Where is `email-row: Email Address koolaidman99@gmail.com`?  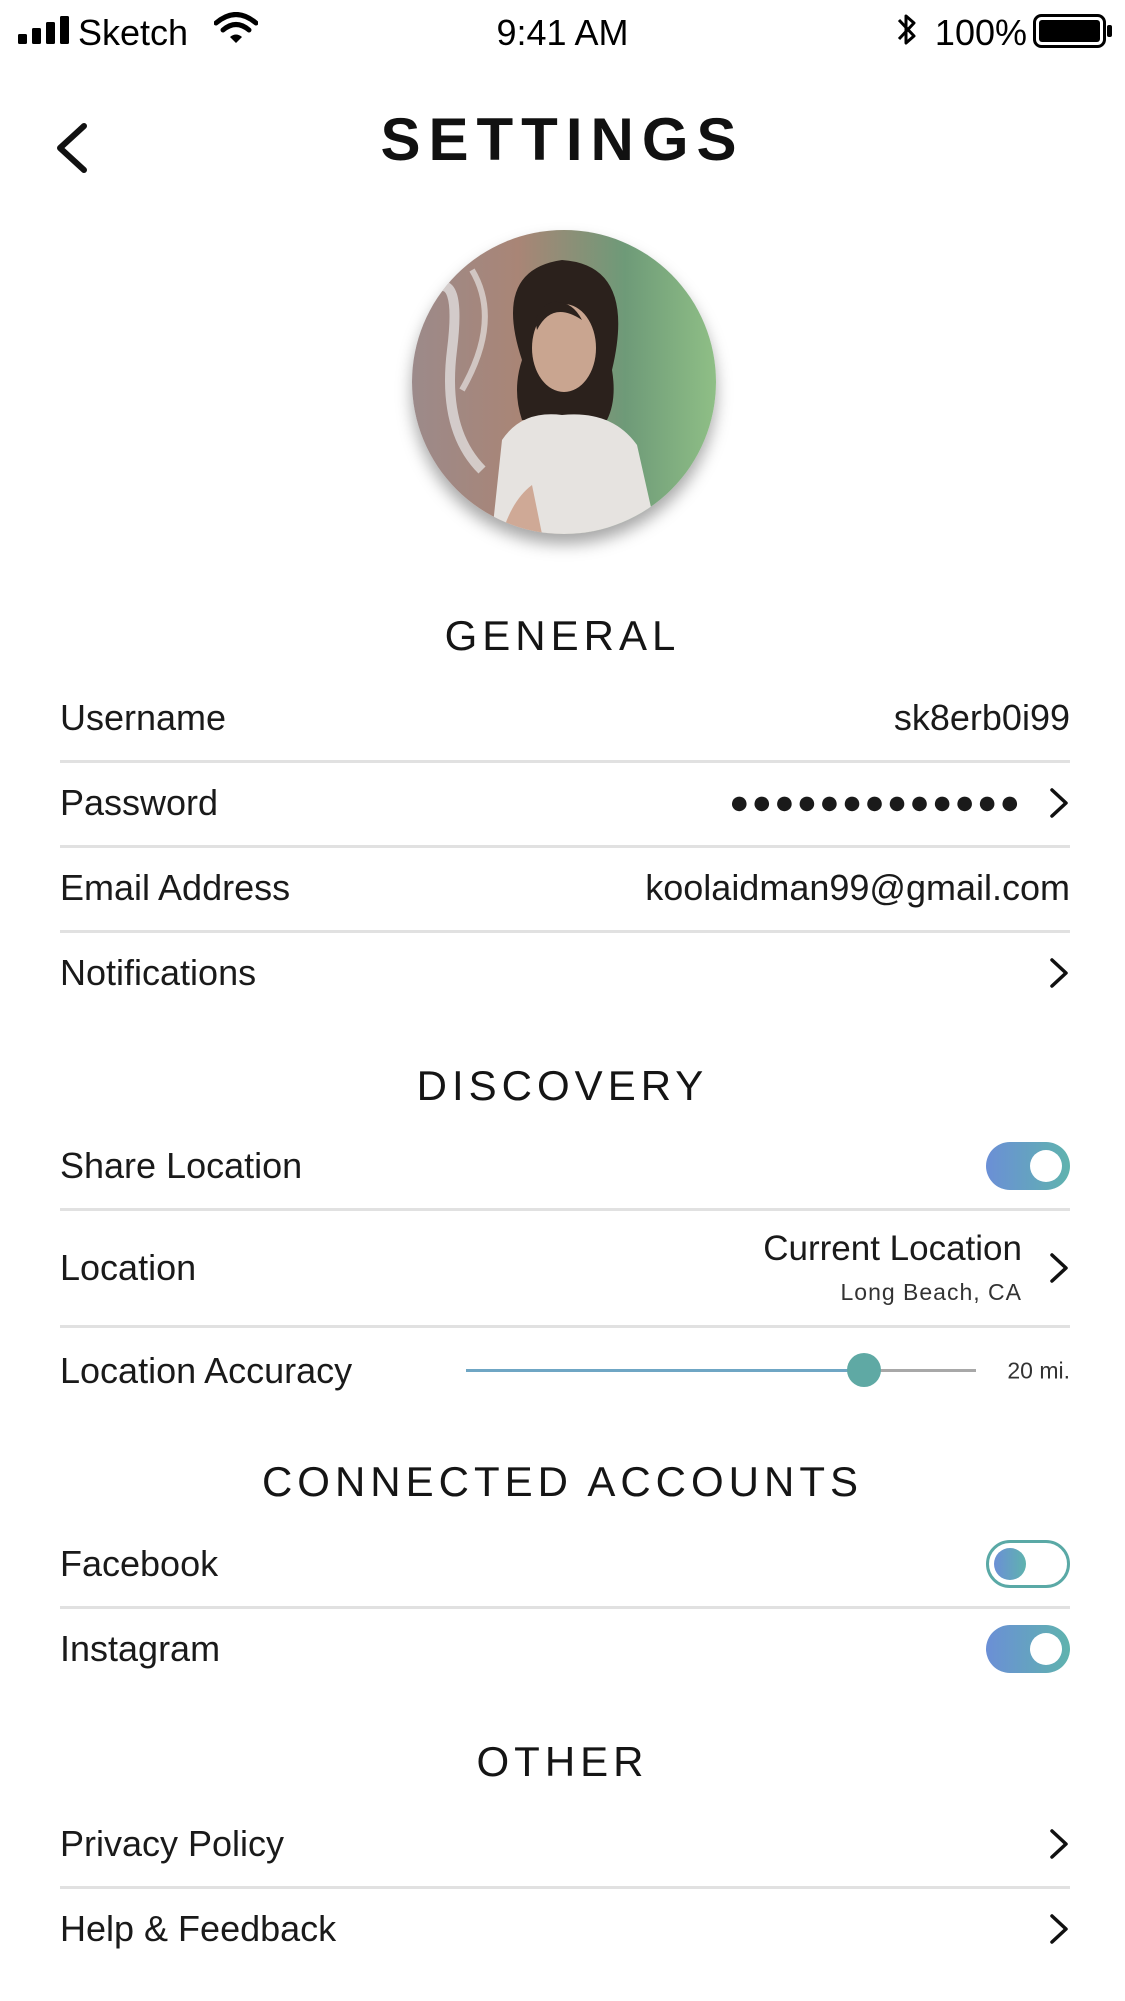 email-row: Email Address koolaidman99@gmail.com is located at coordinates (565, 889).